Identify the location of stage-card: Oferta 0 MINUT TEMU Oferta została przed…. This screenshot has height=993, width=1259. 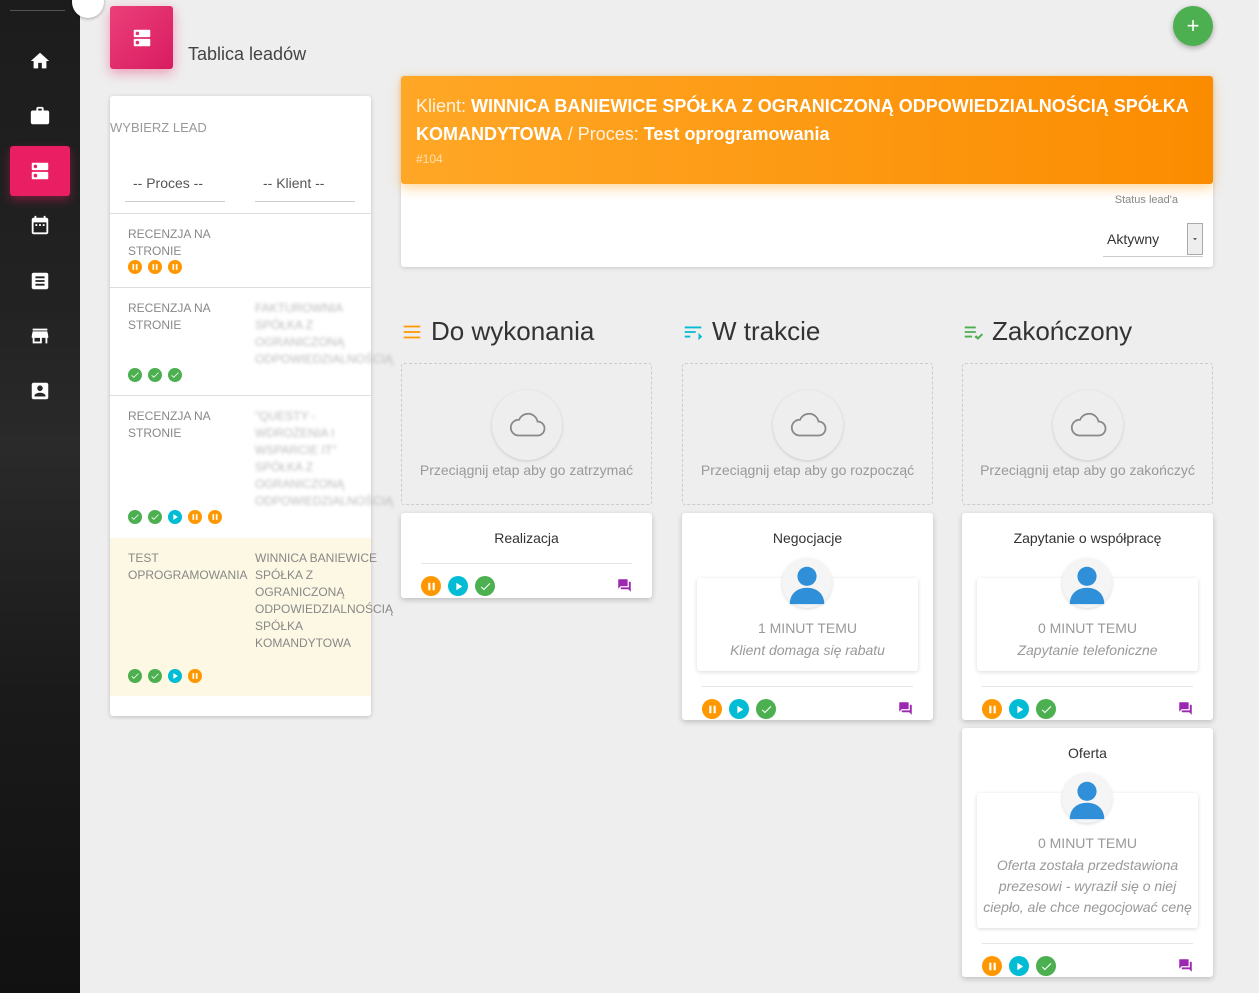
(1087, 852).